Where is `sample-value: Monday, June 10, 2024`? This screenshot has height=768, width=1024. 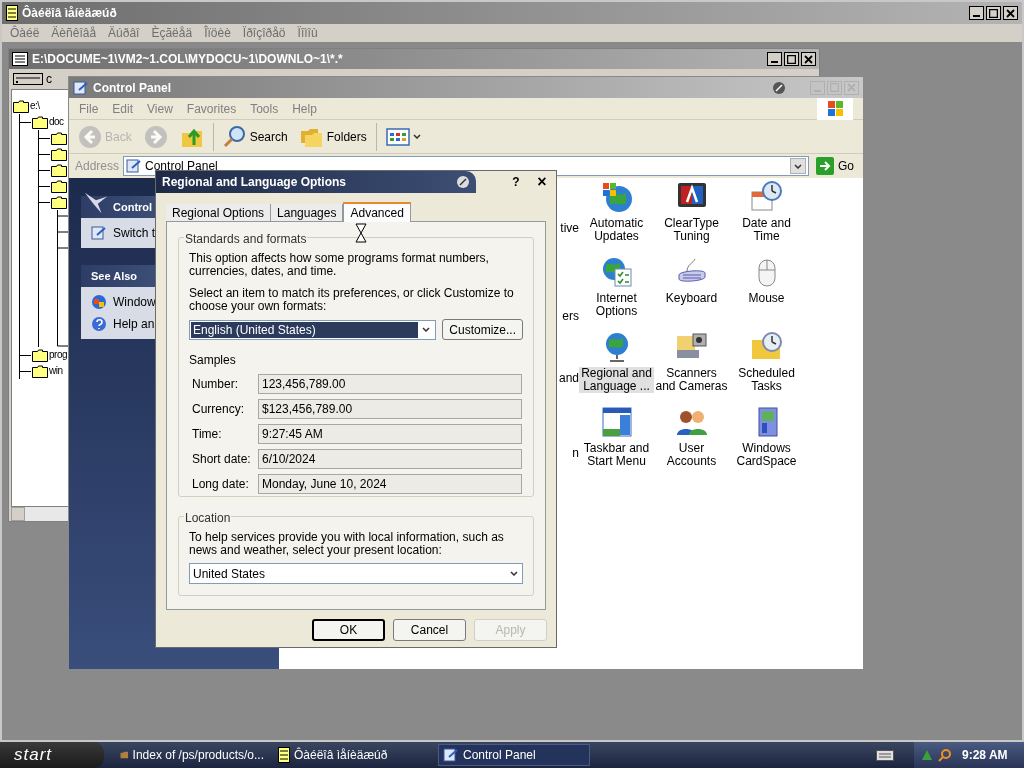
sample-value: Monday, June 10, 2024 is located at coordinates (390, 484).